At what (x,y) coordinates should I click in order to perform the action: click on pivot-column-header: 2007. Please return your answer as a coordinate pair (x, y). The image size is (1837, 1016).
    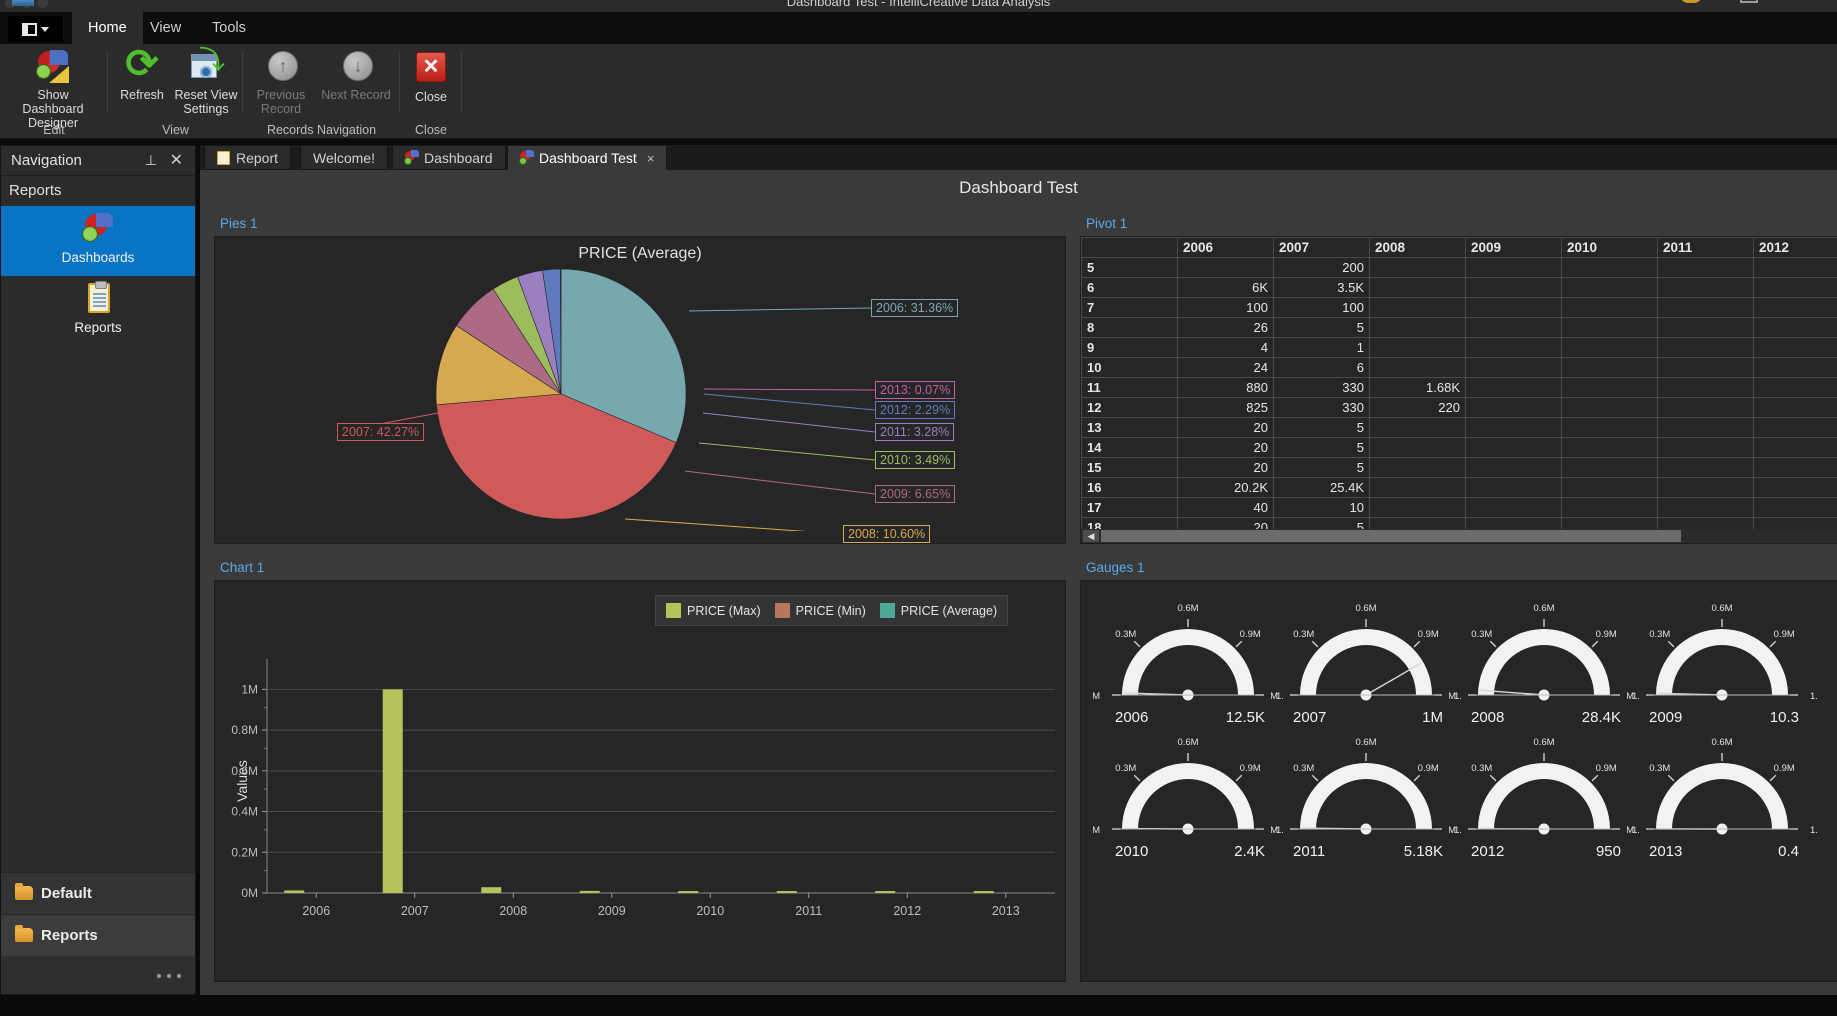
    Looking at the image, I should click on (1321, 247).